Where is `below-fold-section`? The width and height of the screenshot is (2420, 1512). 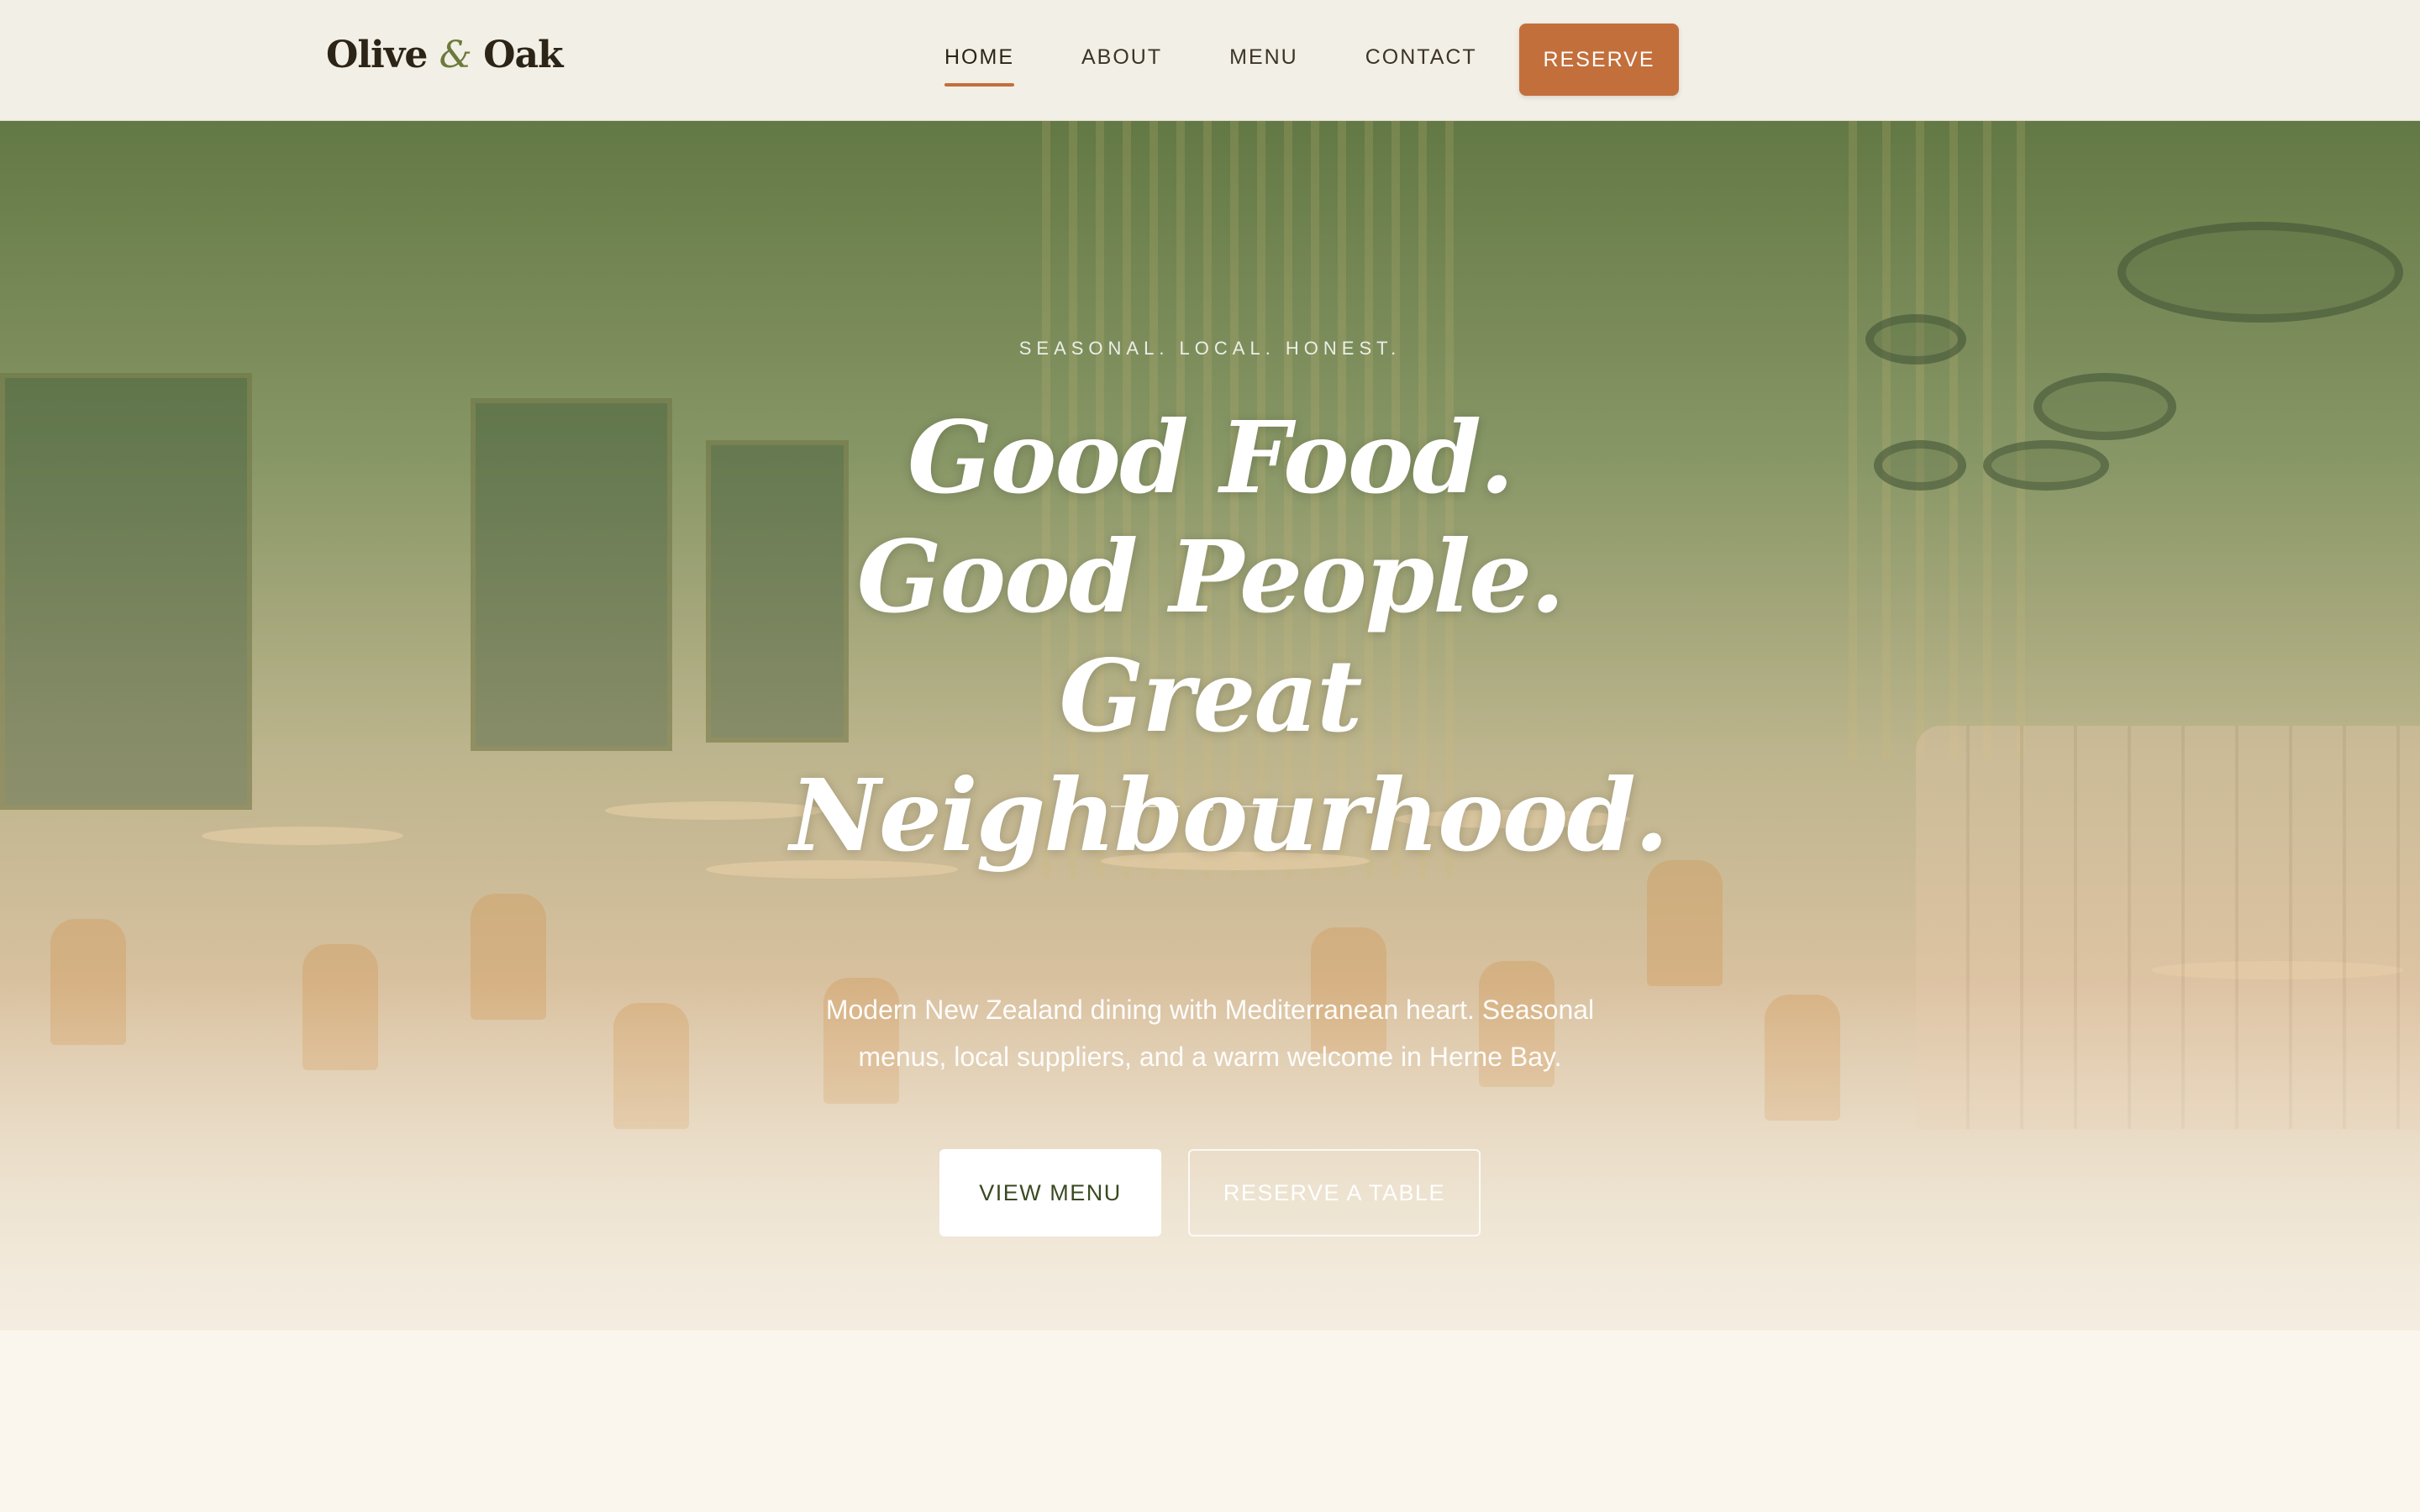 below-fold-section is located at coordinates (1210, 1421).